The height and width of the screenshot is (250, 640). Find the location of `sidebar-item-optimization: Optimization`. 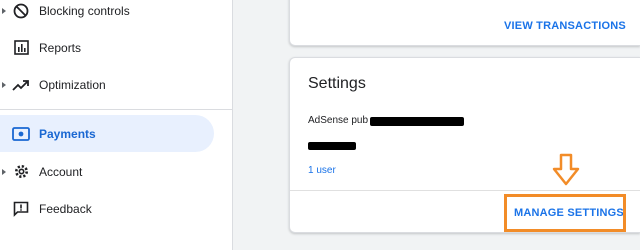

sidebar-item-optimization: Optimization is located at coordinates (107, 84).